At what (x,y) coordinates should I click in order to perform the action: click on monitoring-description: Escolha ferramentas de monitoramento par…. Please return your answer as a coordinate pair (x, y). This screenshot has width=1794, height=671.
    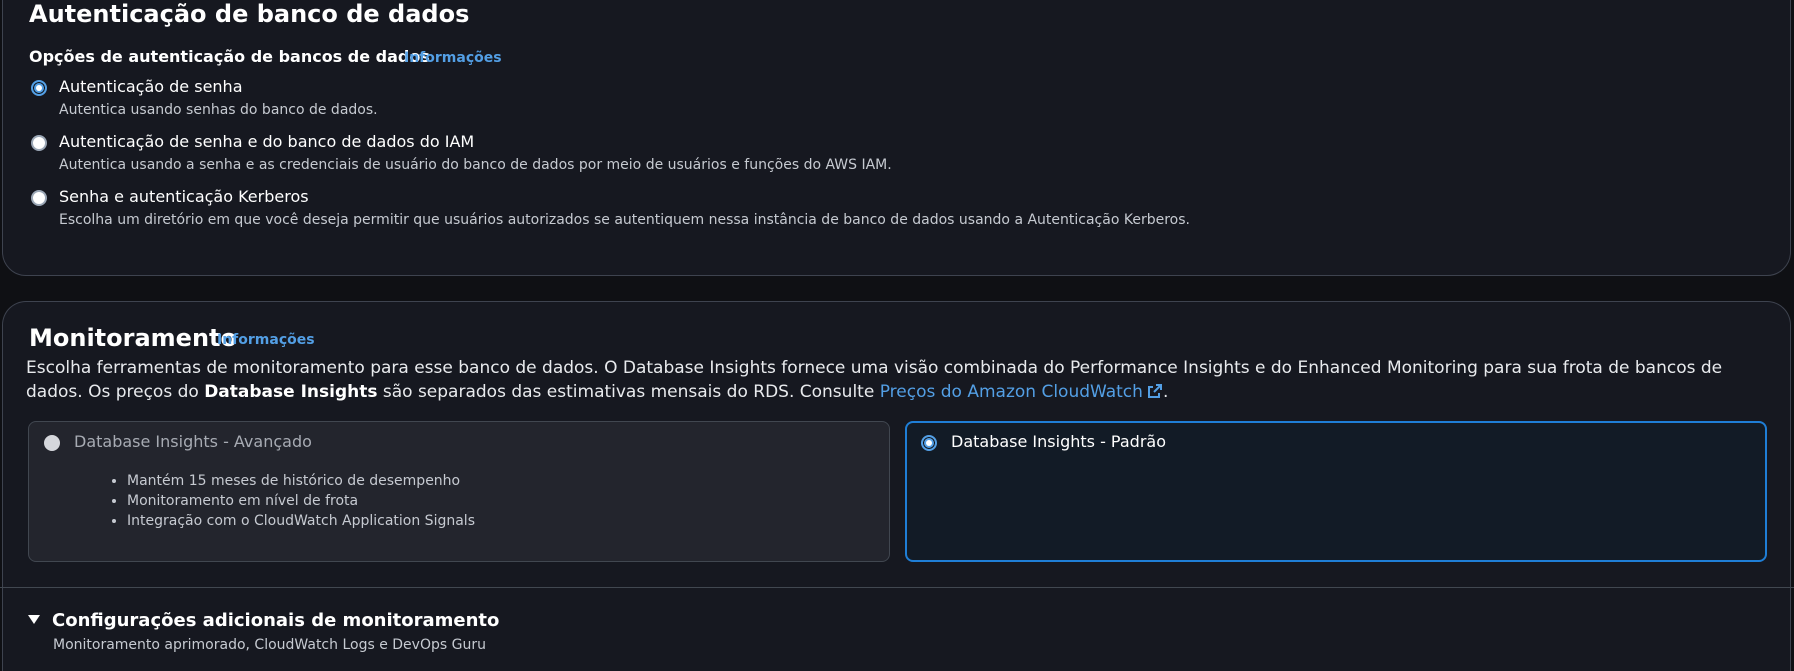
    Looking at the image, I should click on (874, 380).